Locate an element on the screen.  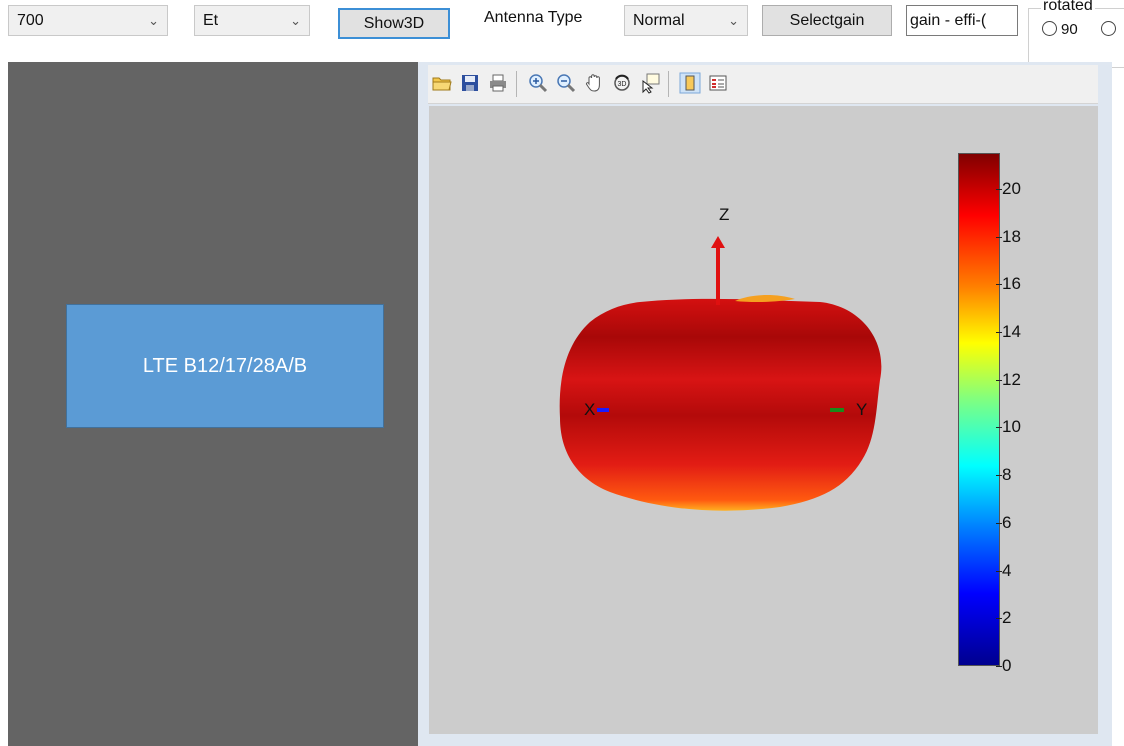
y-axis-marker is located at coordinates (837, 410).